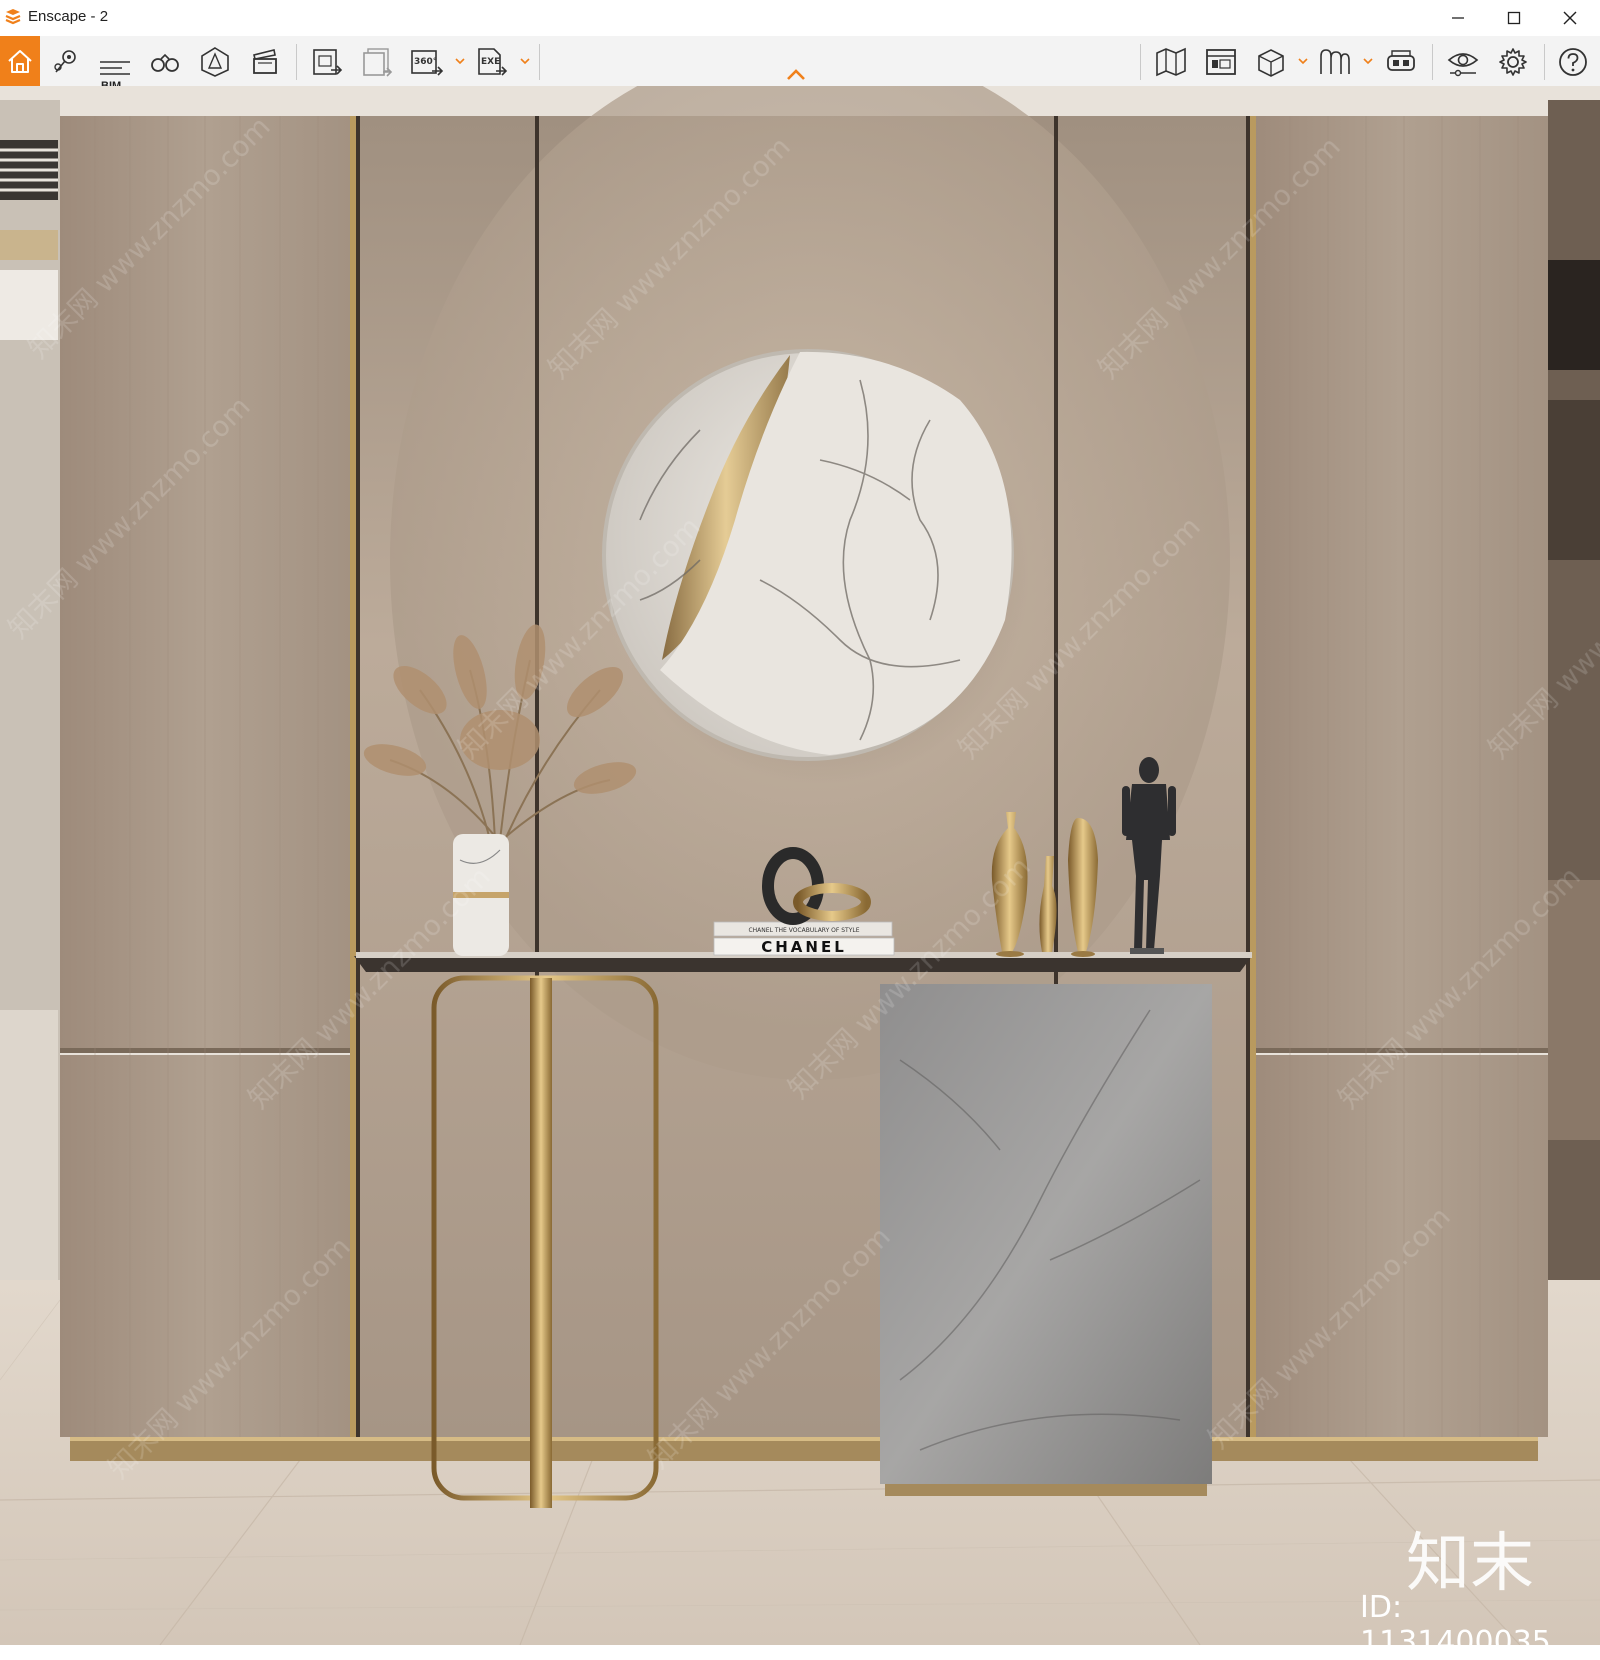 The image size is (1600, 1660). I want to click on map-icon, so click(1171, 62).